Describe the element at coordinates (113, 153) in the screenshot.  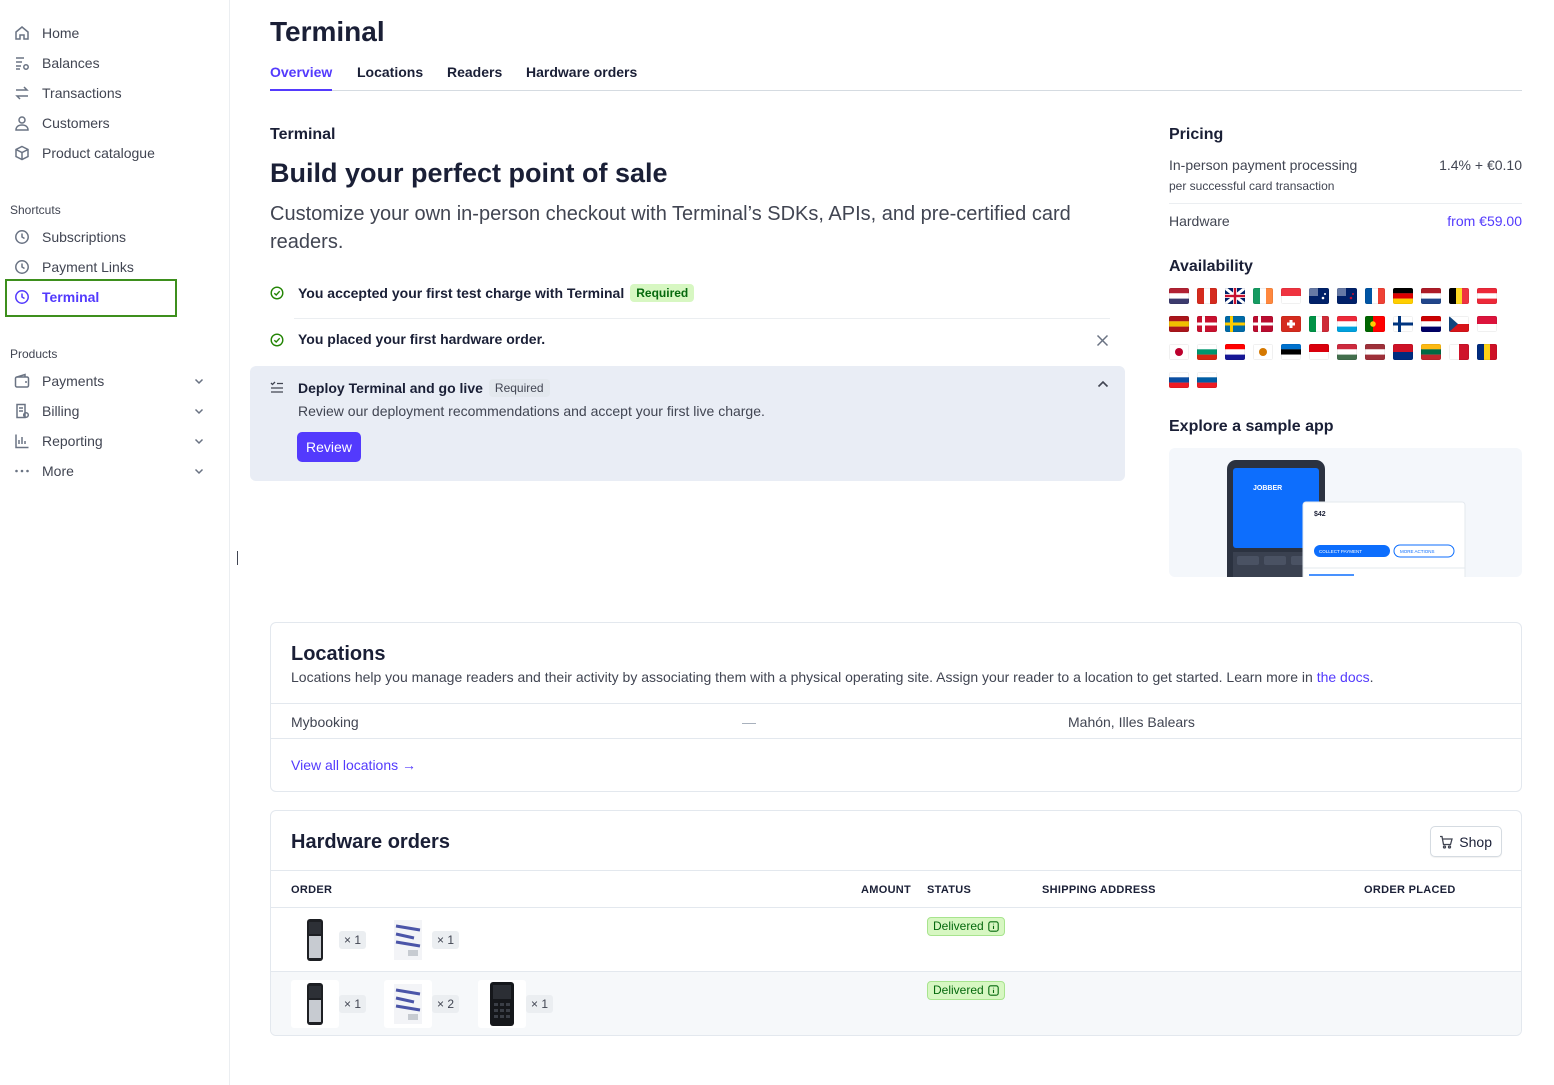
I see `sidebar-item-product-catalogue: Product catalogue` at that location.